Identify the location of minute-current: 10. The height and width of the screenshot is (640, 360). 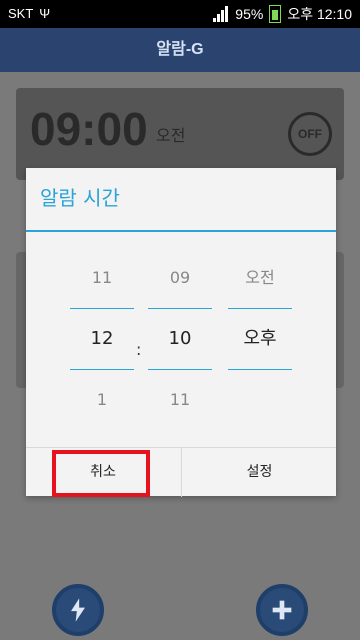
(180, 339).